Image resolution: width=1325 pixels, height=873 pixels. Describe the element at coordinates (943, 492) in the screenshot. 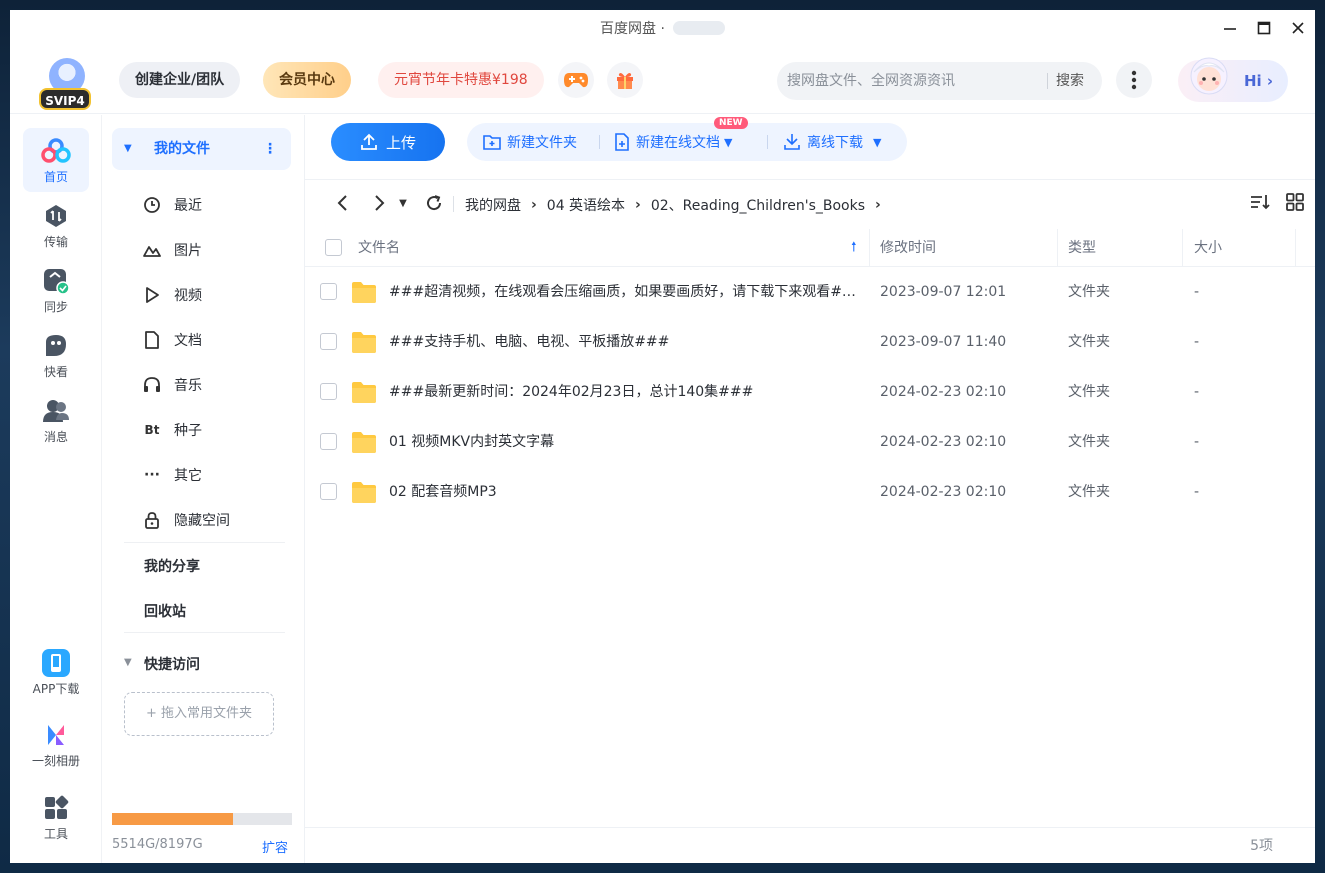

I see `file-mtime: 2024-02-23 02:10` at that location.